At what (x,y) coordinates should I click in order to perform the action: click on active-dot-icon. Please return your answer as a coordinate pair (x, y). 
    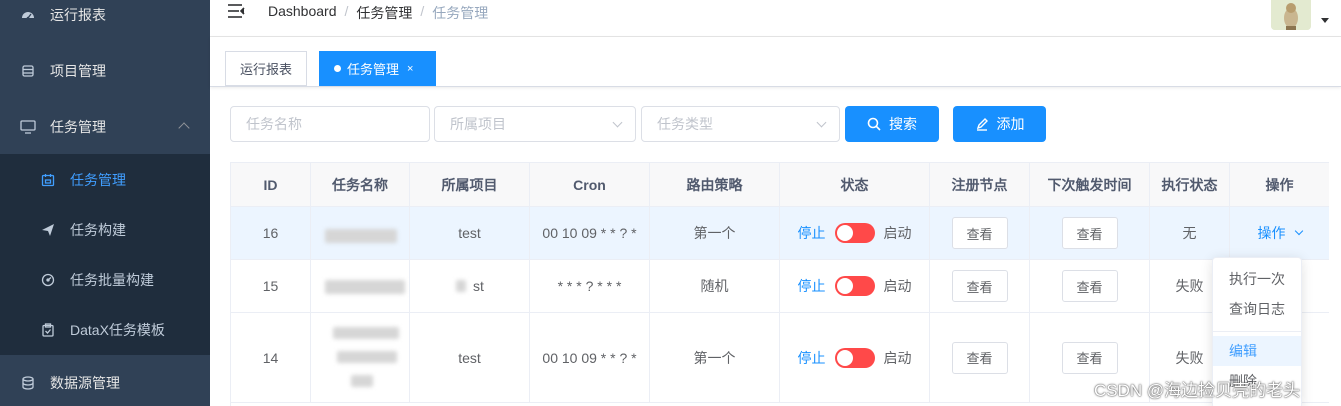
    Looking at the image, I should click on (337, 68).